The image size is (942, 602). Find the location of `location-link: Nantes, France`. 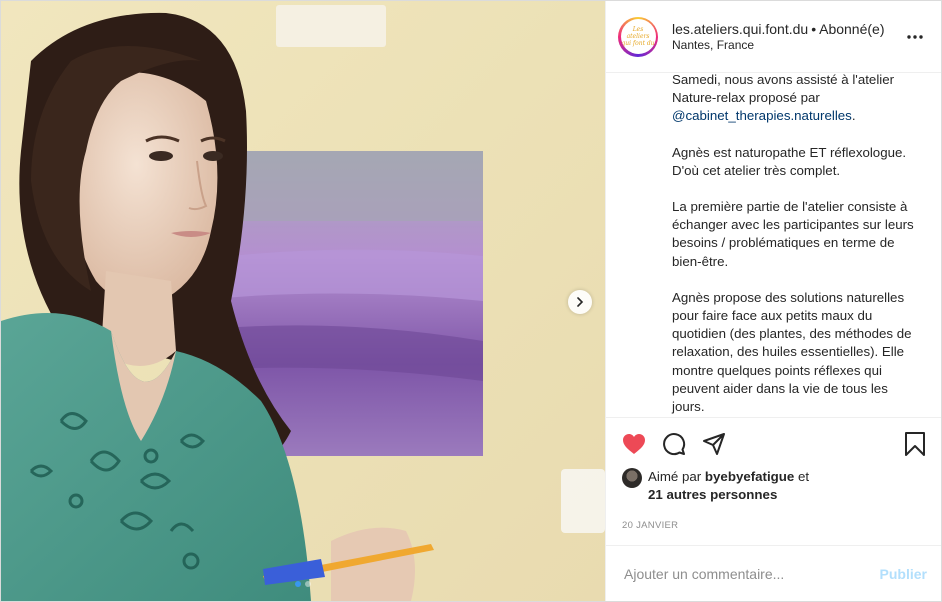

location-link: Nantes, France is located at coordinates (787, 45).